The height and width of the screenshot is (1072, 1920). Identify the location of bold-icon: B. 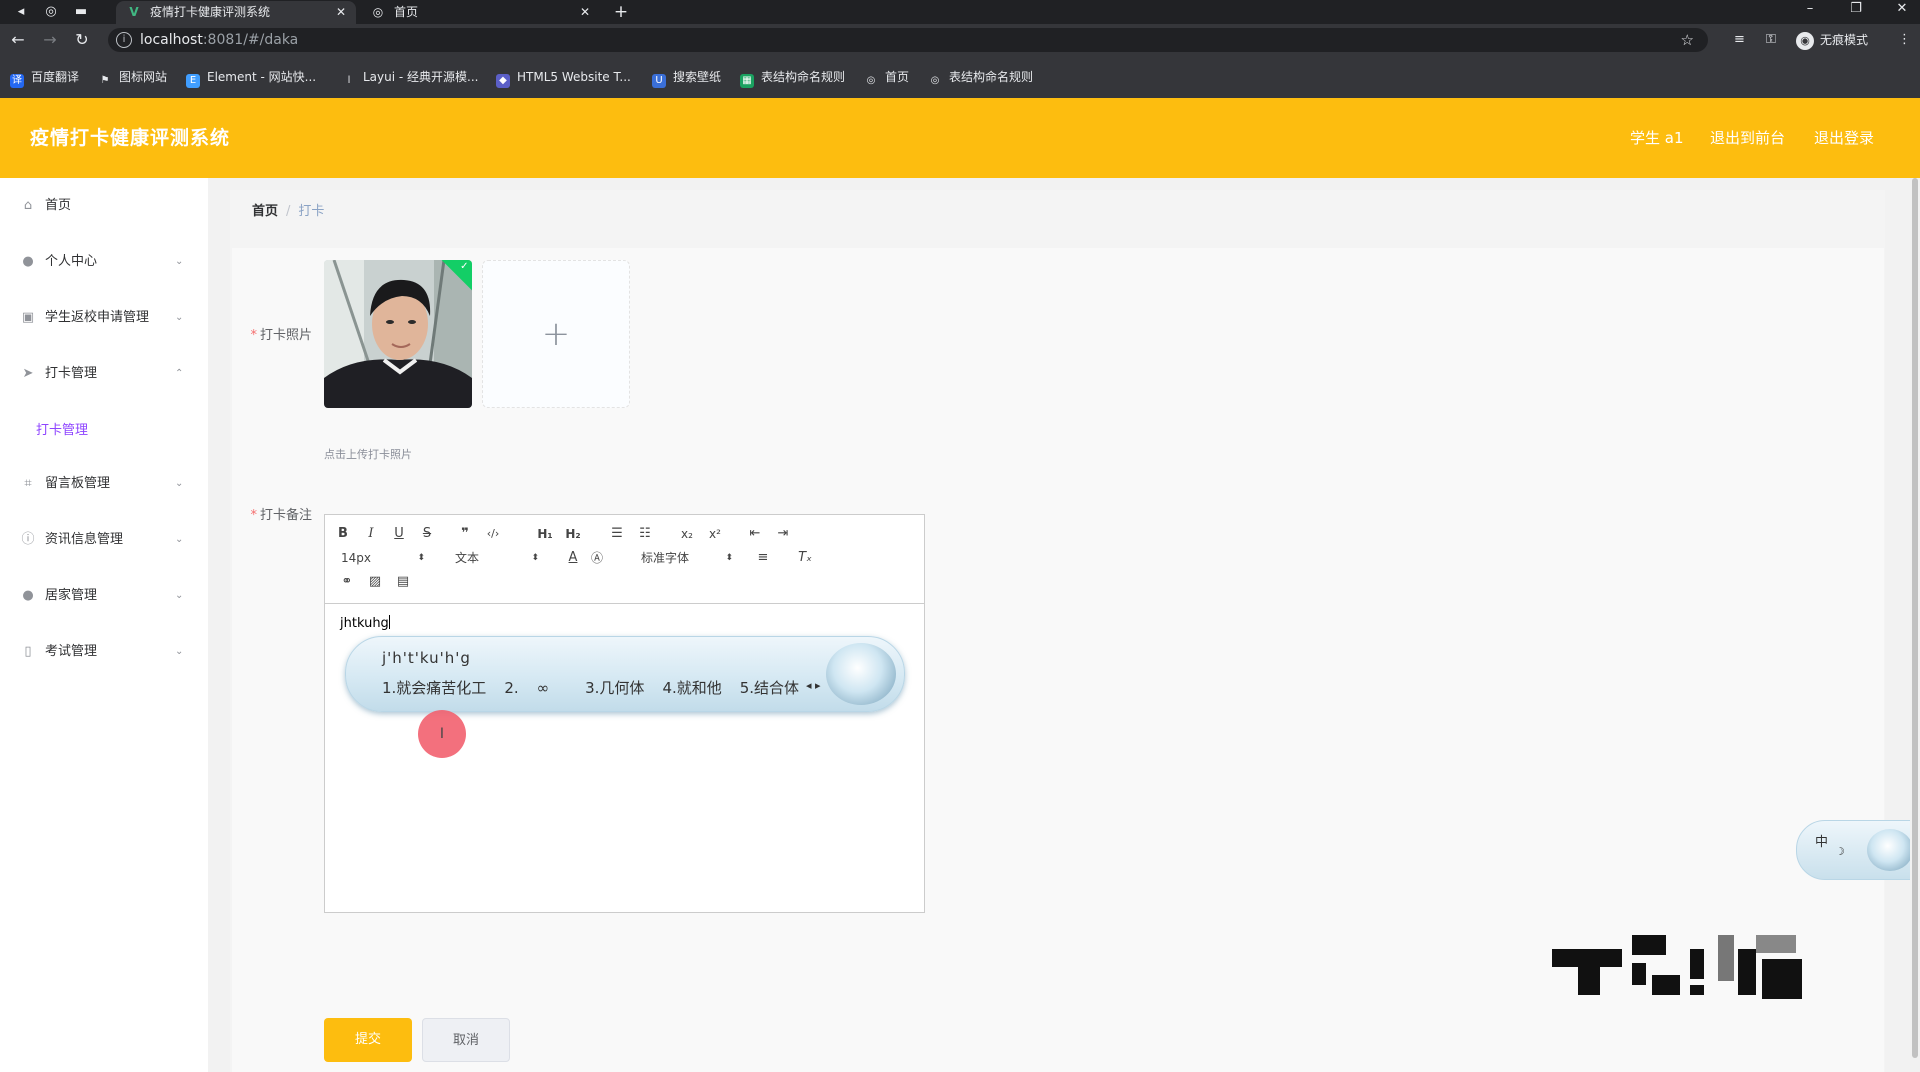
(343, 534).